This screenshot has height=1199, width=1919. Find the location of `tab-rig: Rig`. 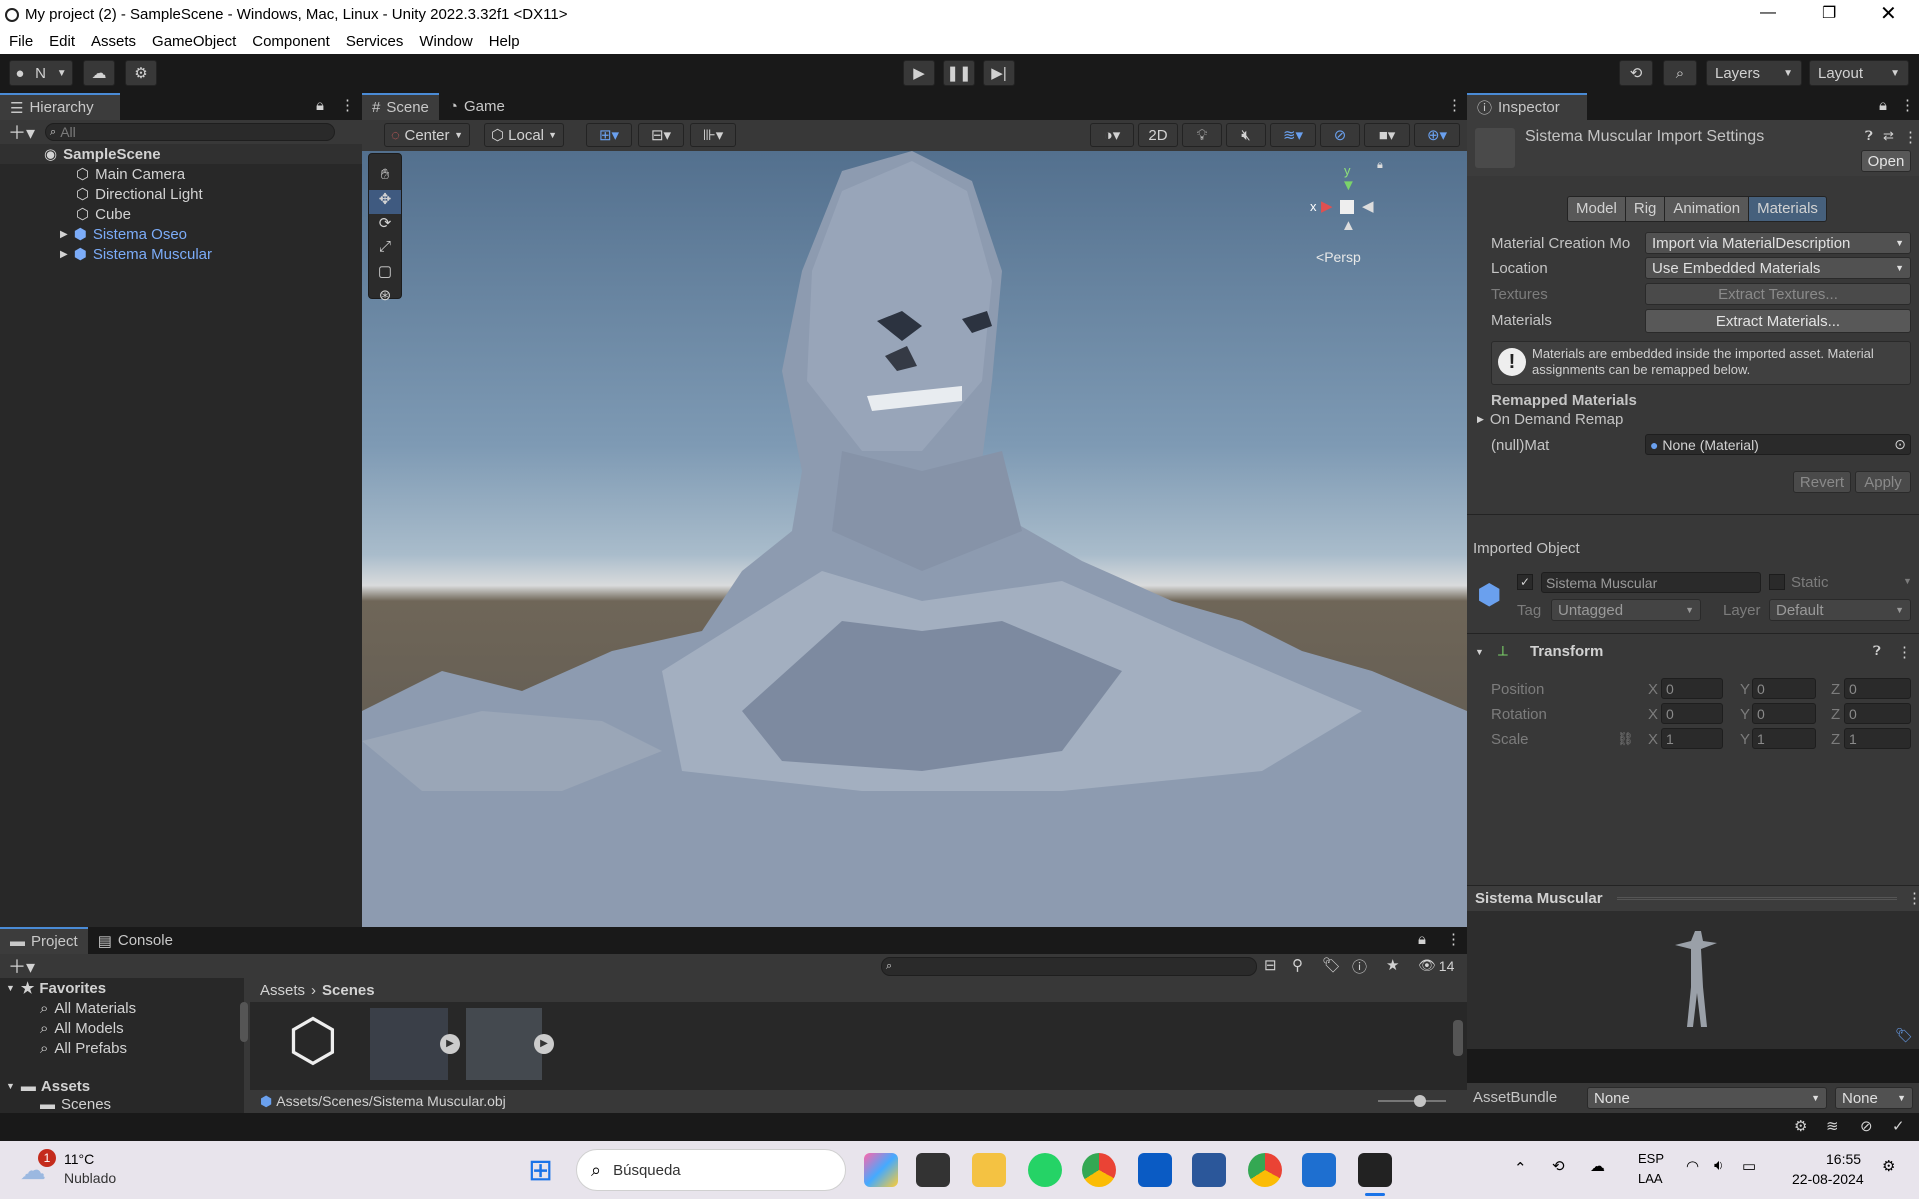

tab-rig: Rig is located at coordinates (1645, 209).